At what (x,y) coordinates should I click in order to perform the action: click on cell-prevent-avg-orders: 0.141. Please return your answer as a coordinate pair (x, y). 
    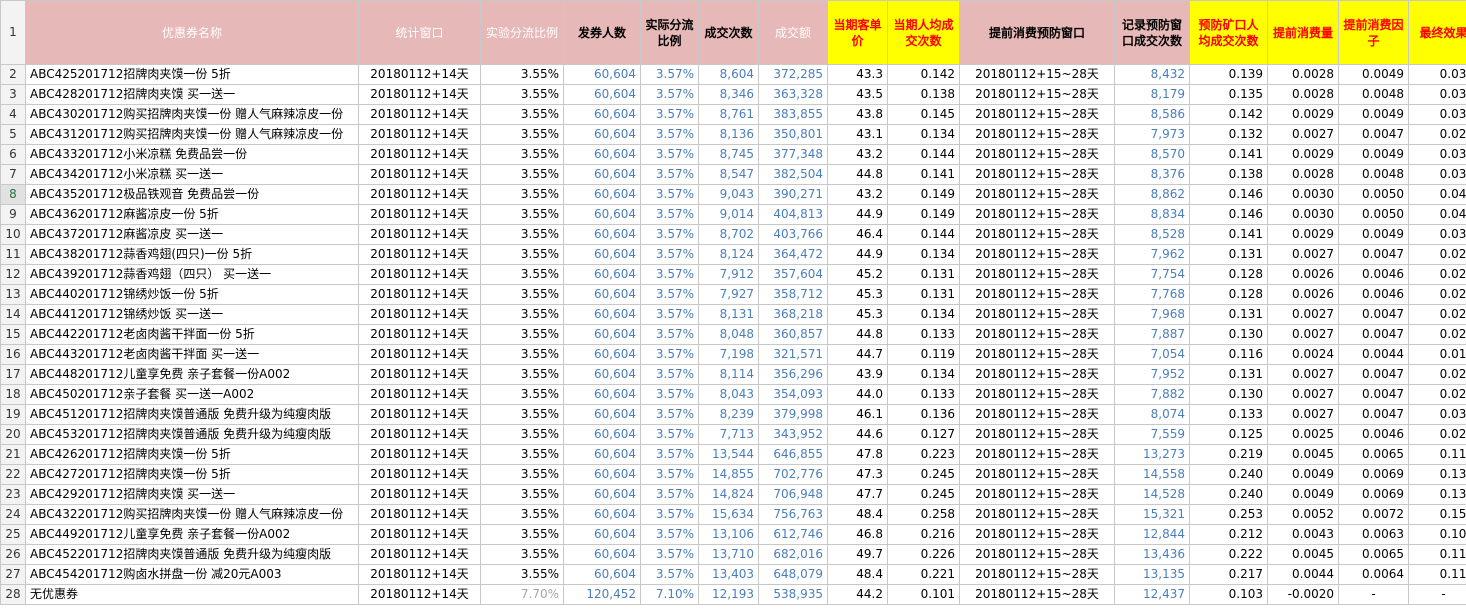
    Looking at the image, I should click on (1228, 154).